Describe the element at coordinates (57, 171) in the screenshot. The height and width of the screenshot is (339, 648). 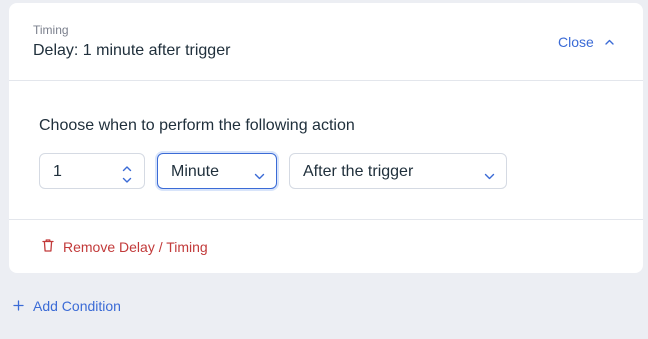
I see `delay-amount-value: 1` at that location.